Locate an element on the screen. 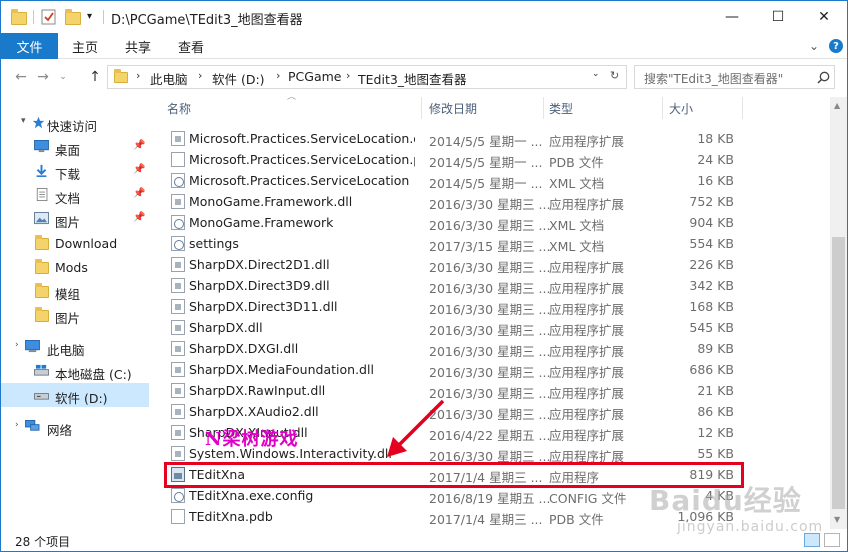 The image size is (848, 552). folder-icon is located at coordinates (19, 17).